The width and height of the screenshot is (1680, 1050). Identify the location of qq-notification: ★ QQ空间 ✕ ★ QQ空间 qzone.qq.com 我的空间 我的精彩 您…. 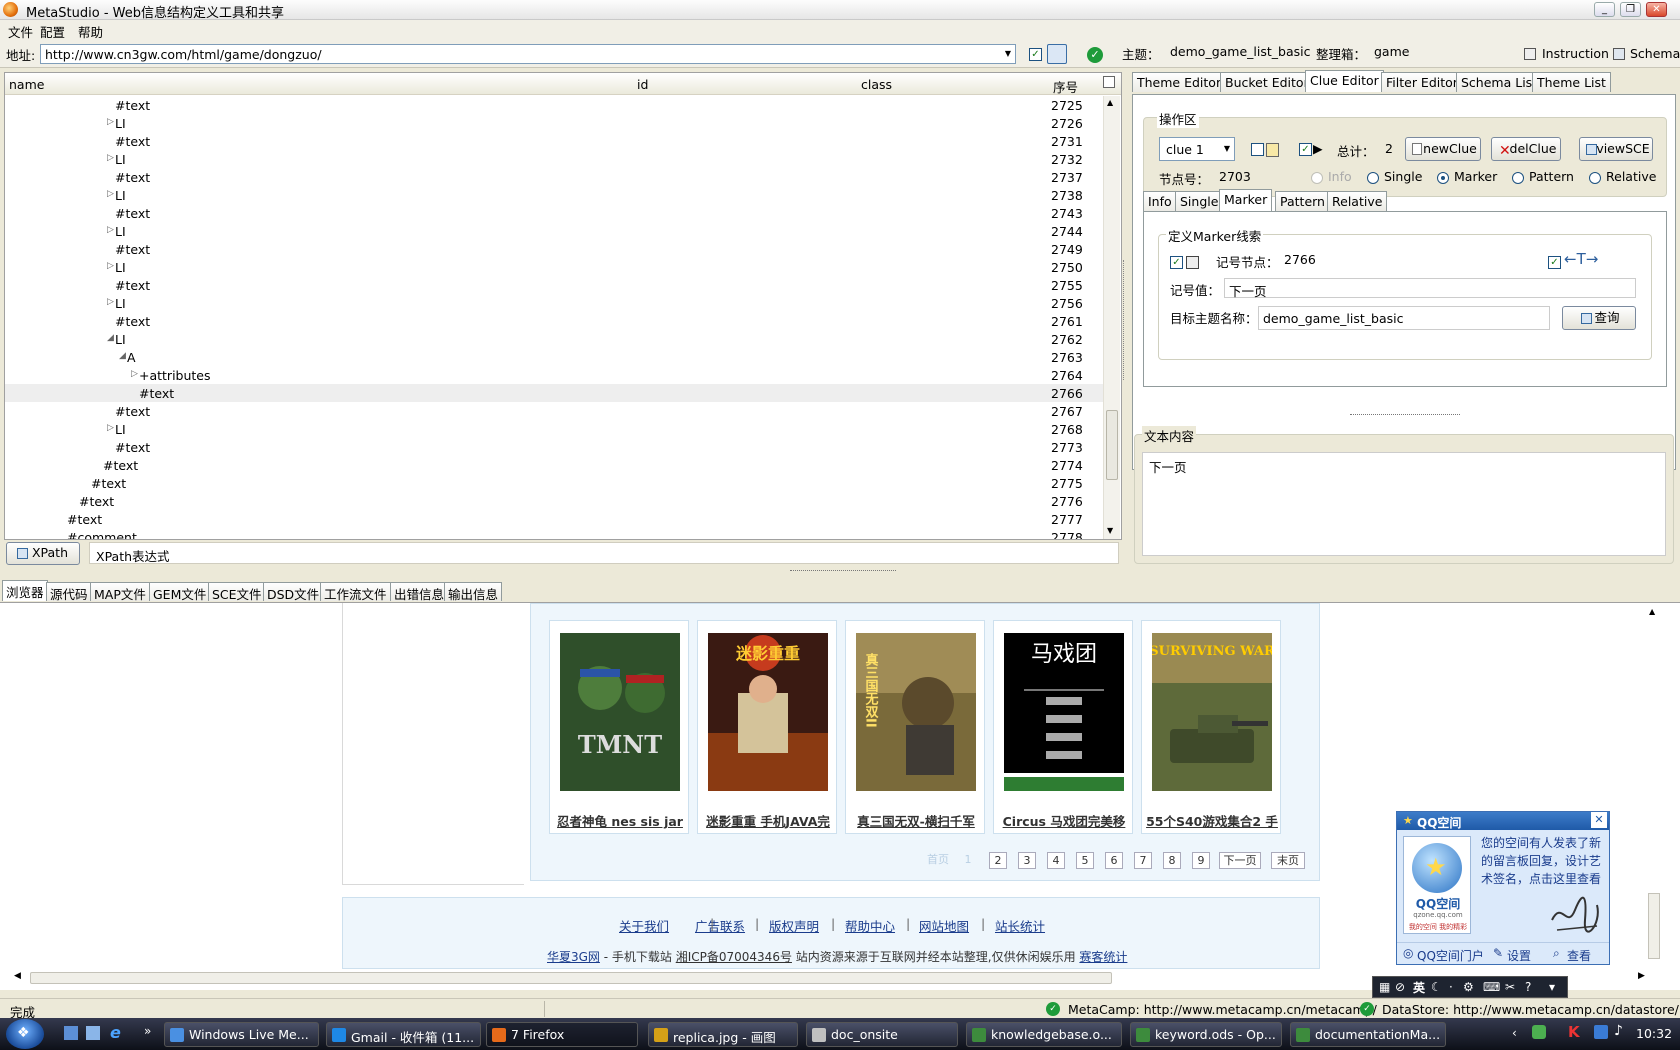
(1503, 888).